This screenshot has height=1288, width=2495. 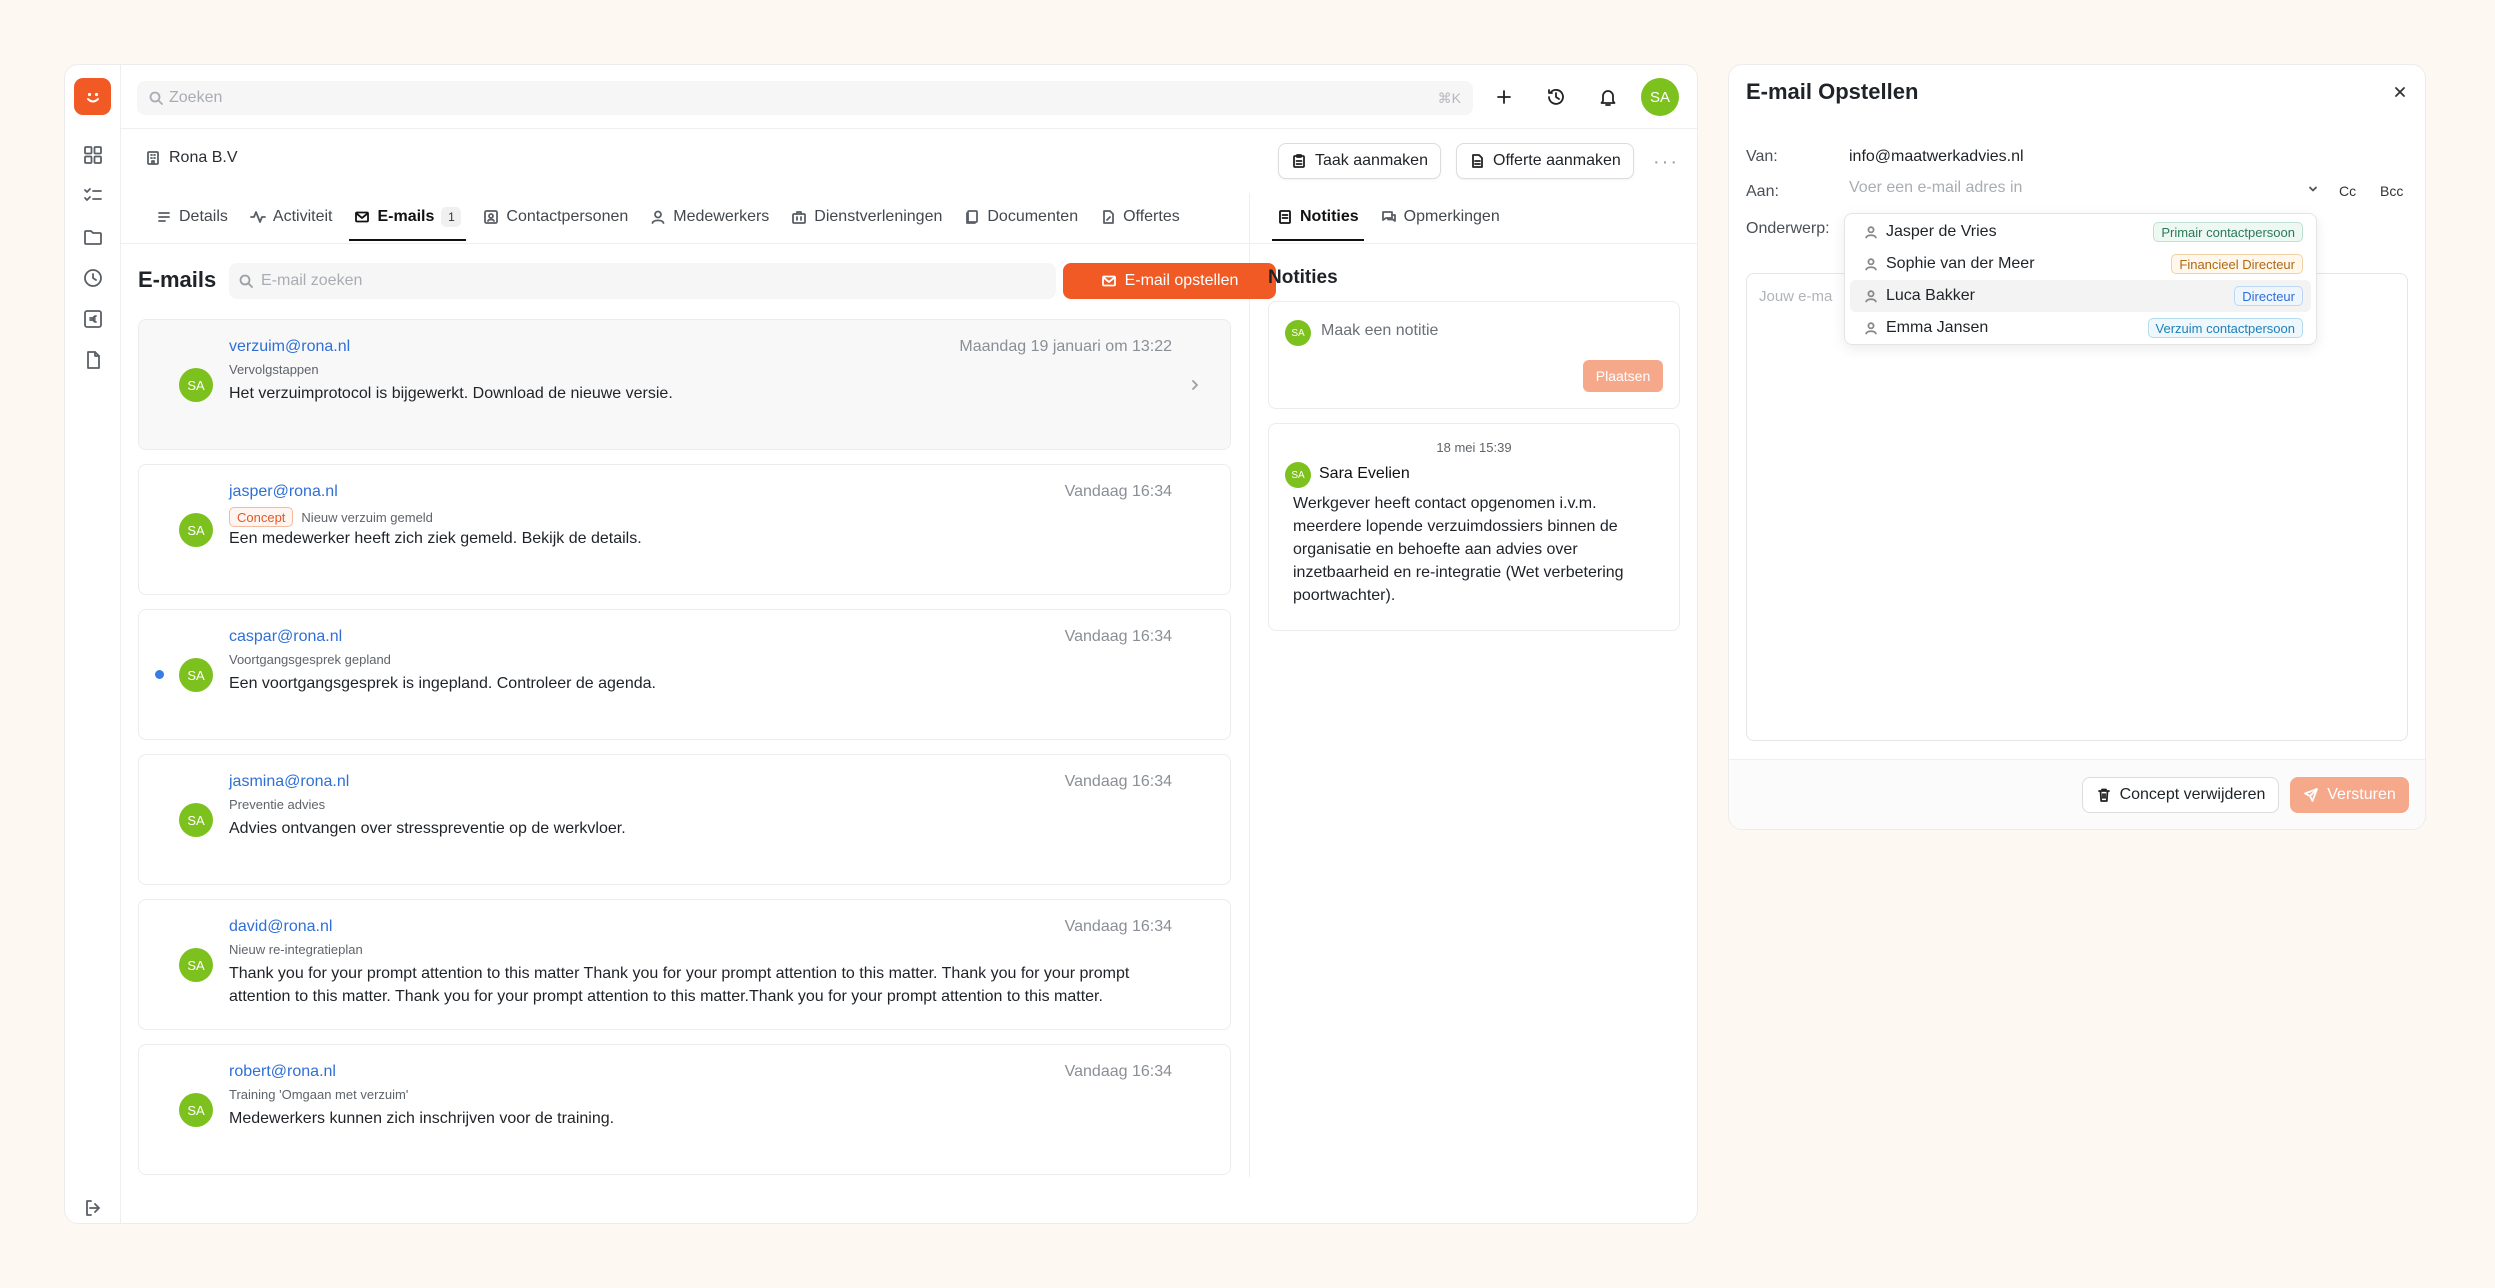 What do you see at coordinates (2080, 328) in the screenshot?
I see `suggestion-item: Emma Jansen Verzuim contactpersoon` at bounding box center [2080, 328].